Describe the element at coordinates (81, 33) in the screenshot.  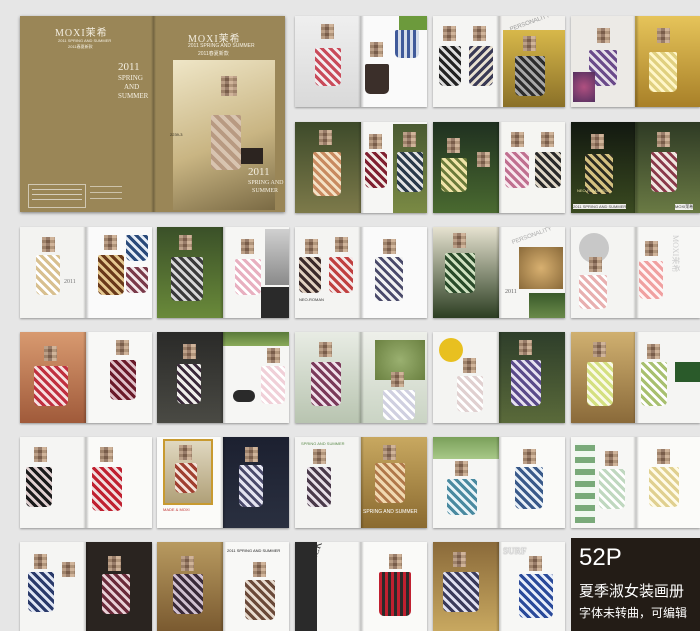
I see `back-cover-brand: MOXI茉希` at that location.